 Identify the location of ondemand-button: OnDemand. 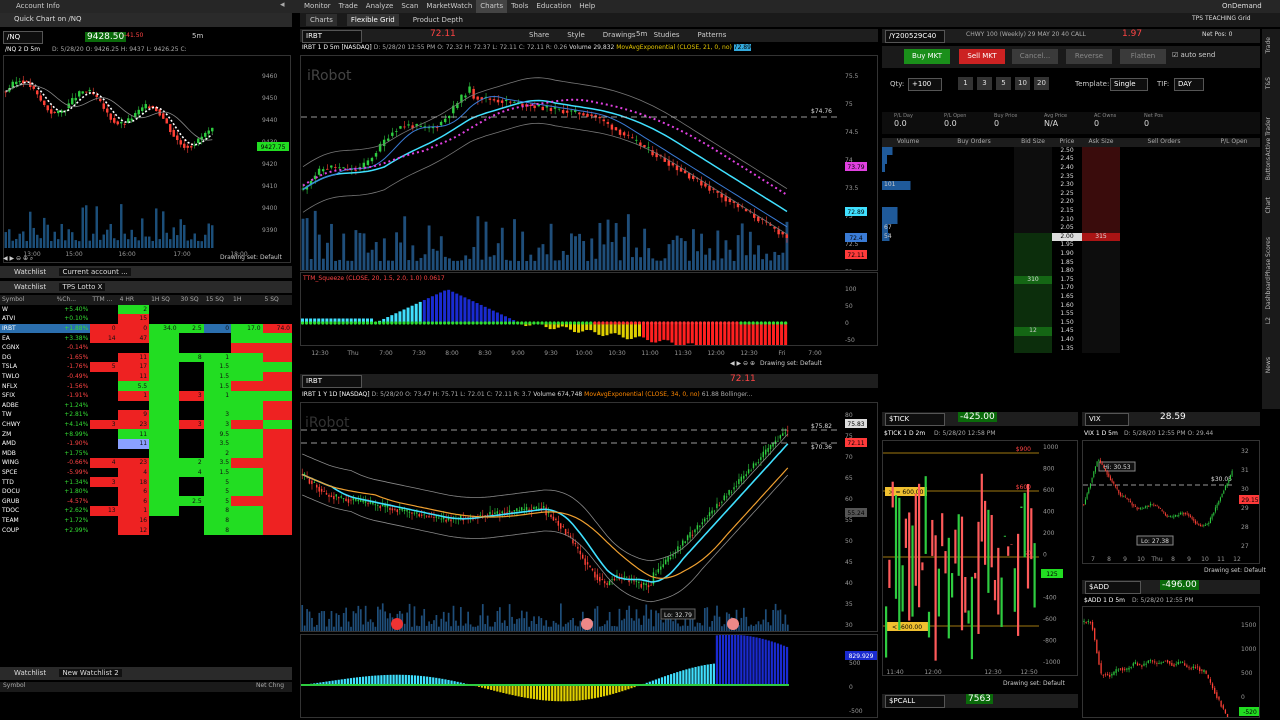
(1242, 6).